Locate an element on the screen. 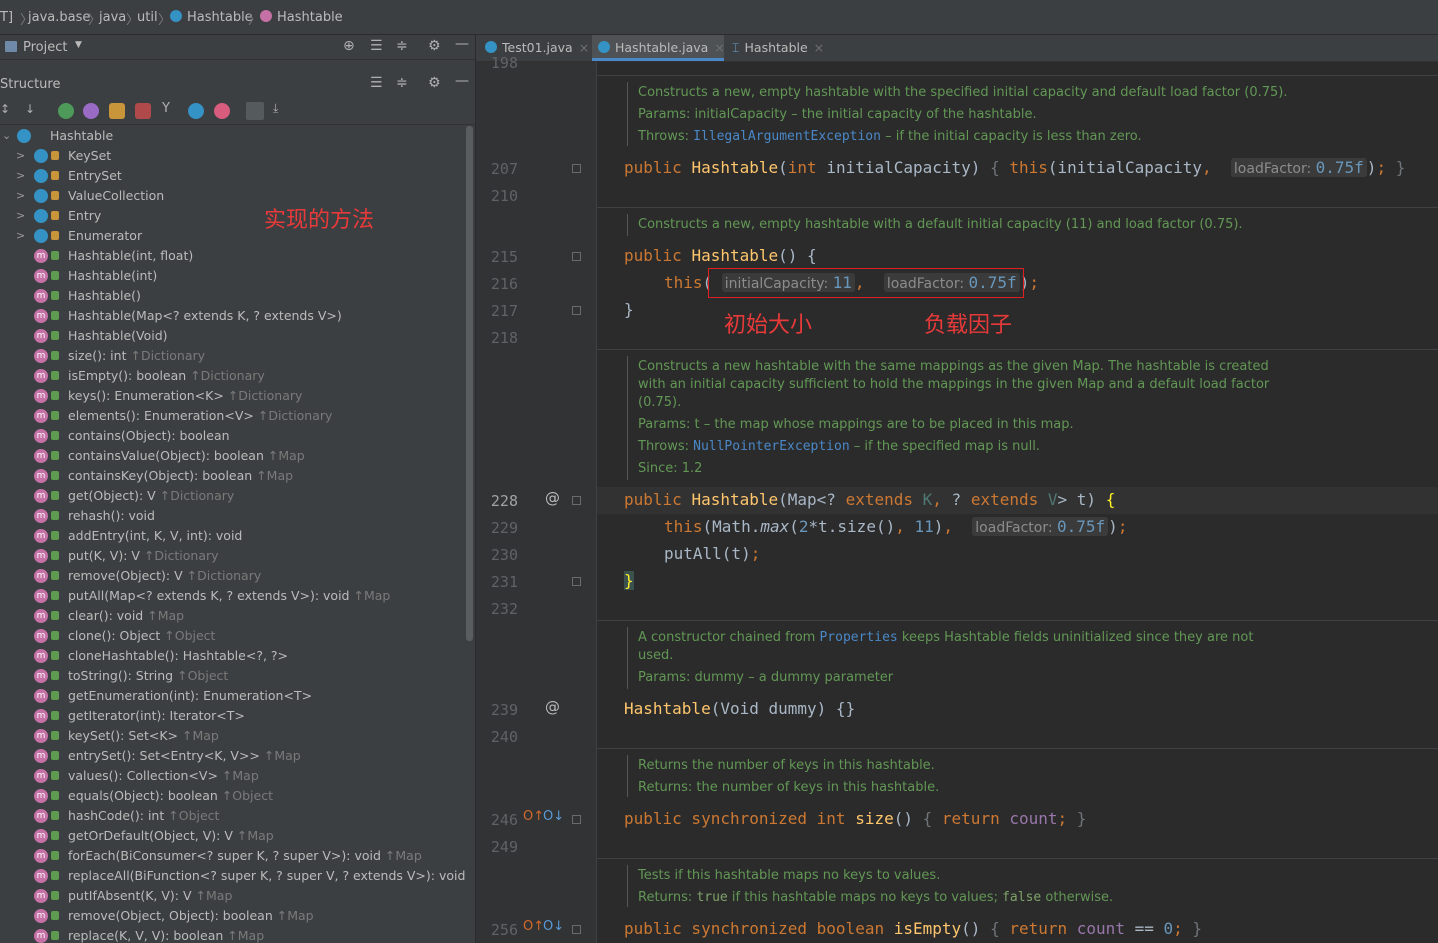 Image resolution: width=1438 pixels, height=943 pixels. tree-class-item: > EntrySet is located at coordinates (233, 176).